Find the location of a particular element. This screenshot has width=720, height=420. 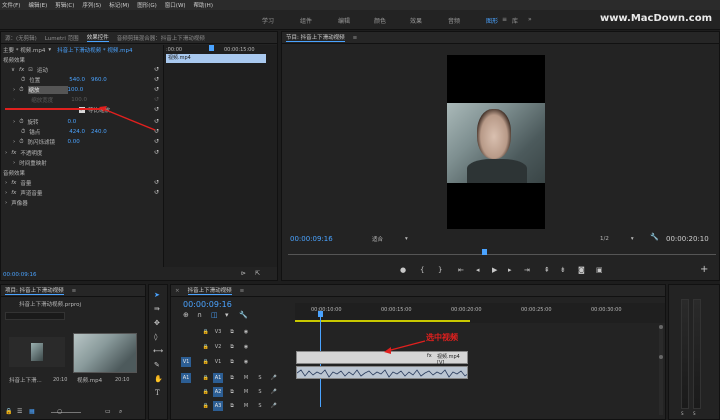

type-tool-icon: T is located at coordinates (157, 393).